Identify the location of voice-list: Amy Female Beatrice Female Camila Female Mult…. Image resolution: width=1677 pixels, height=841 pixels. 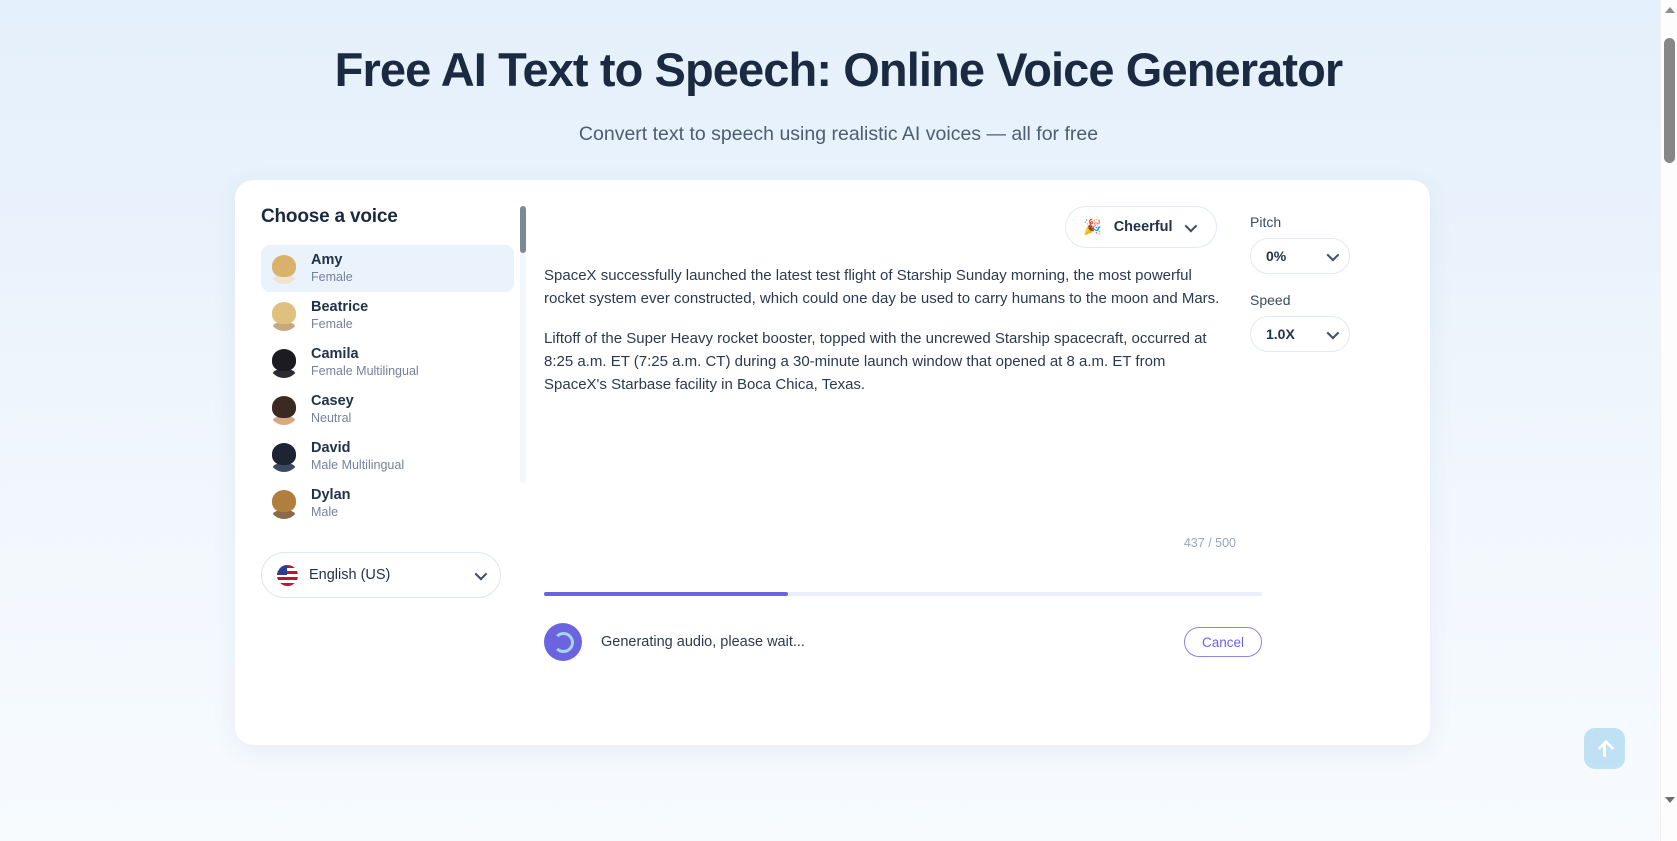
(395, 383).